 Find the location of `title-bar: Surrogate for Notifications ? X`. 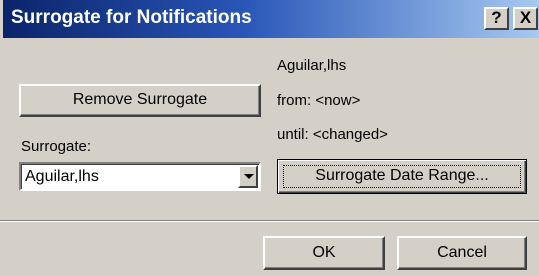

title-bar: Surrogate for Notifications ? X is located at coordinates (271, 19).